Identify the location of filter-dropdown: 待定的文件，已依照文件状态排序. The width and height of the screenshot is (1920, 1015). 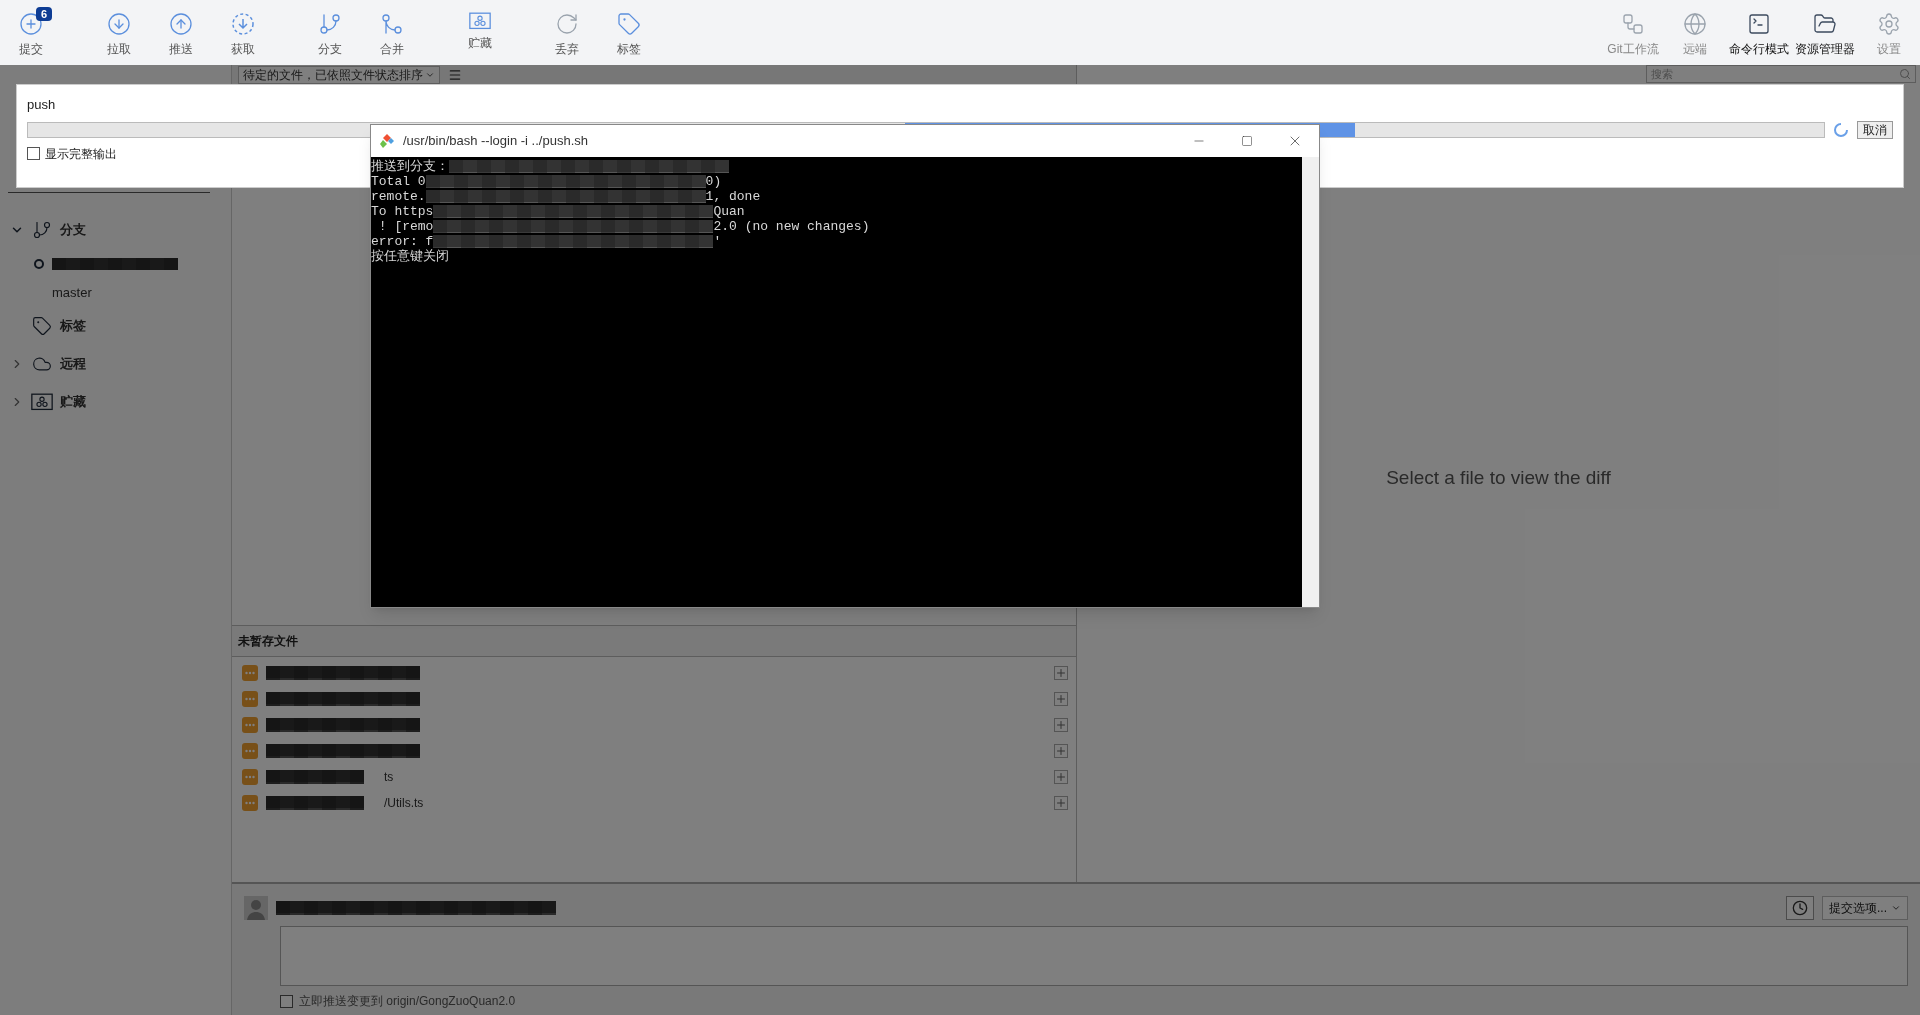
(339, 74).